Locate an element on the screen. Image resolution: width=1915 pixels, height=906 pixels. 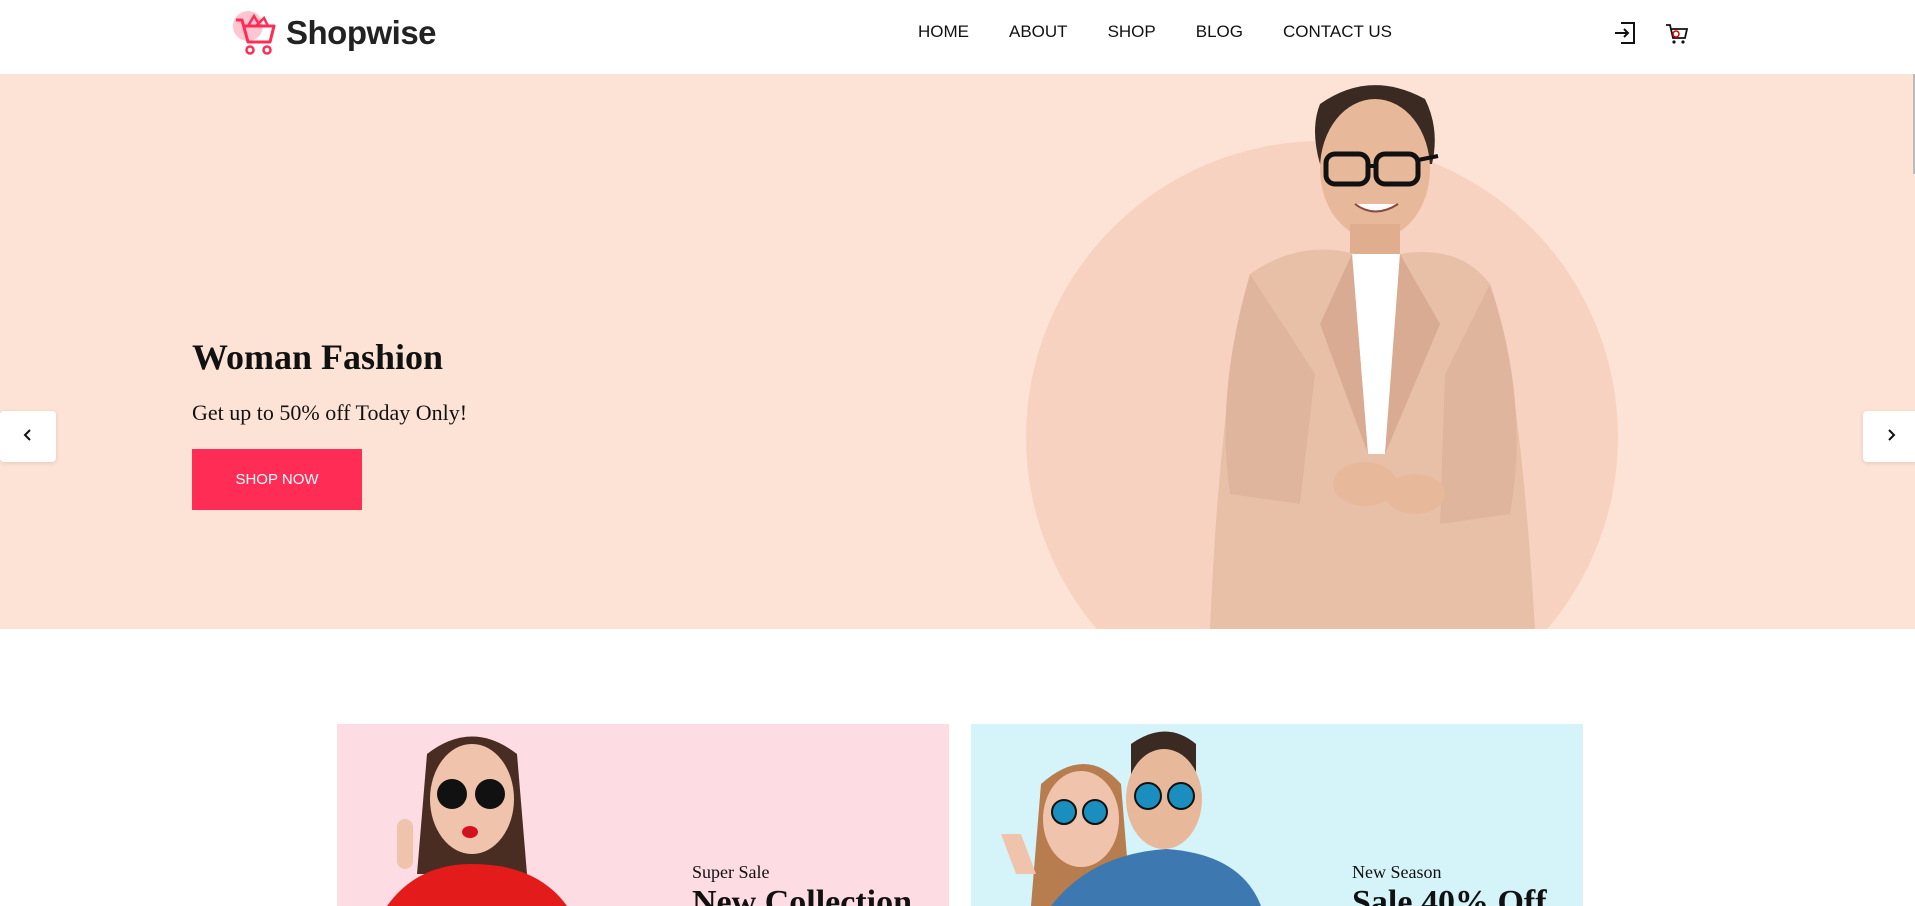
nav-home: HOME is located at coordinates (943, 32).